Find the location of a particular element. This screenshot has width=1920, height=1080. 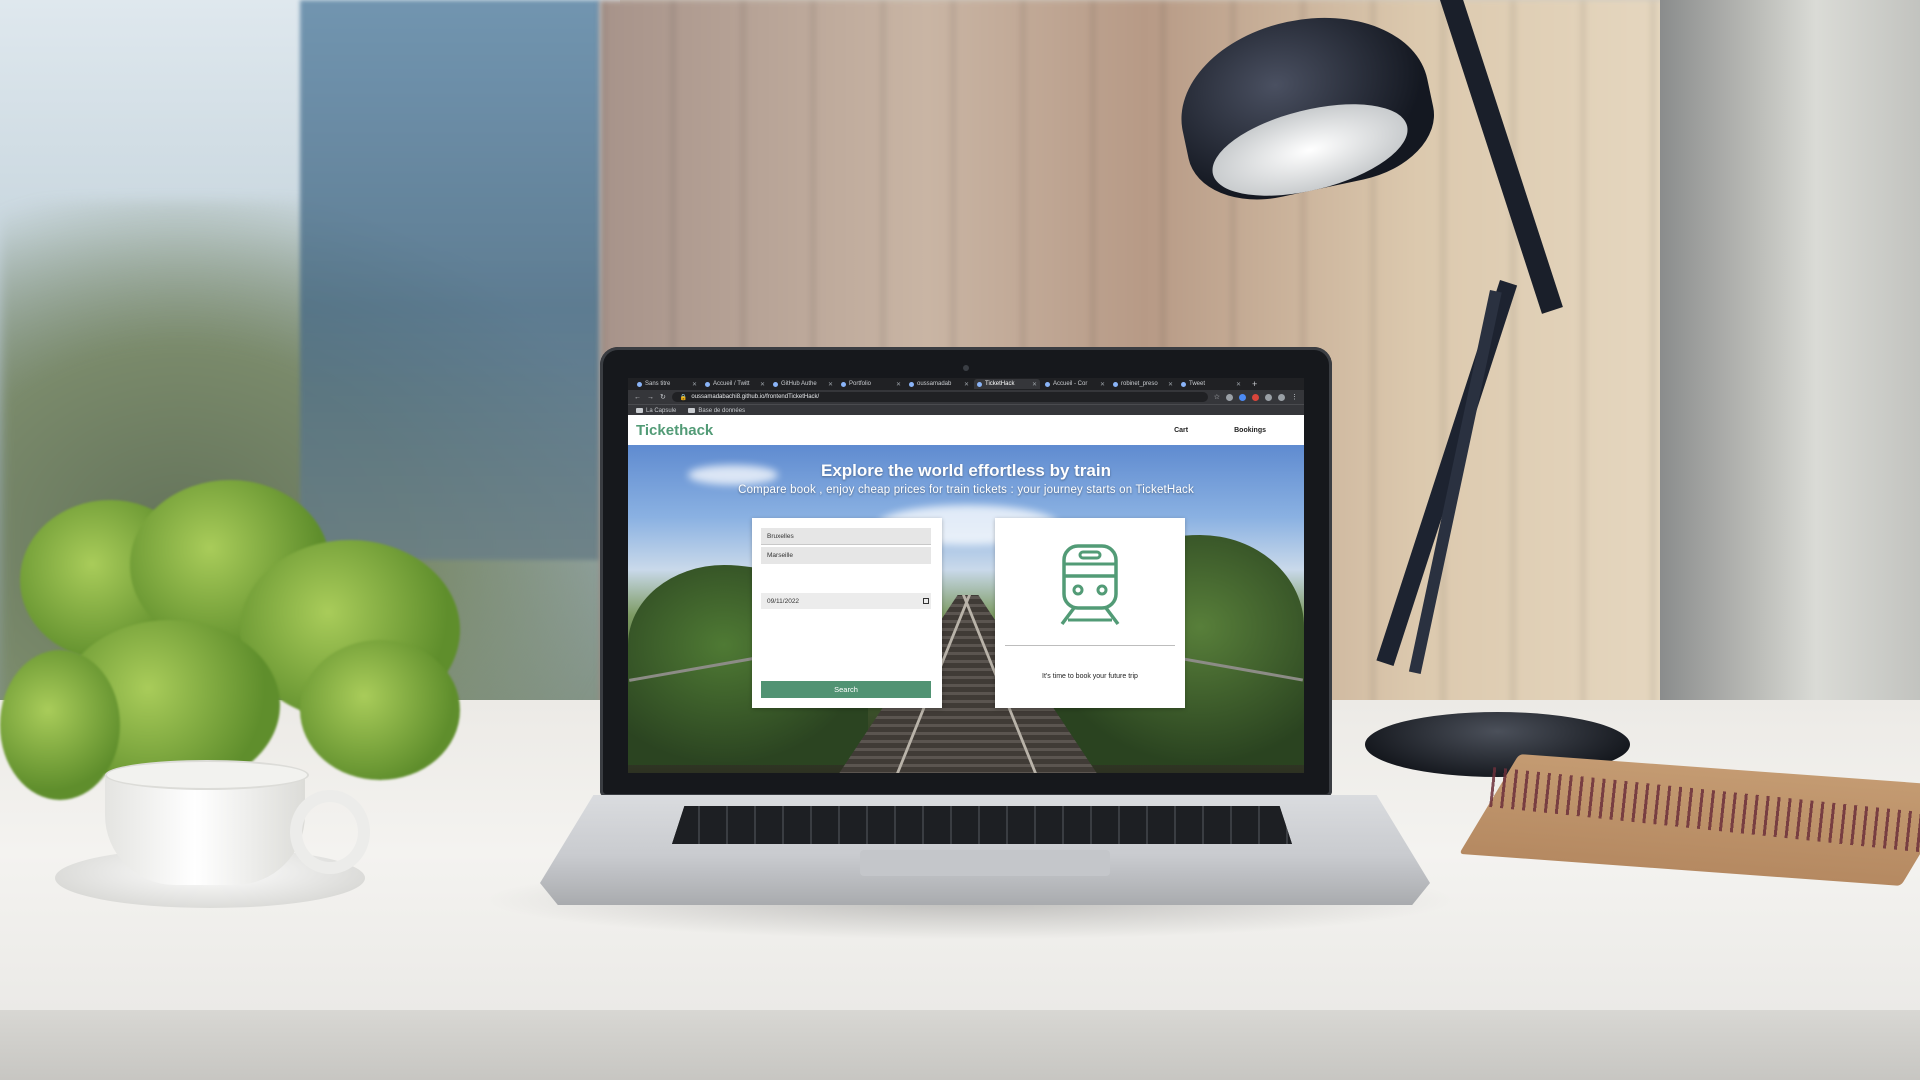

bookmark-item: La Capsule is located at coordinates (656, 411).